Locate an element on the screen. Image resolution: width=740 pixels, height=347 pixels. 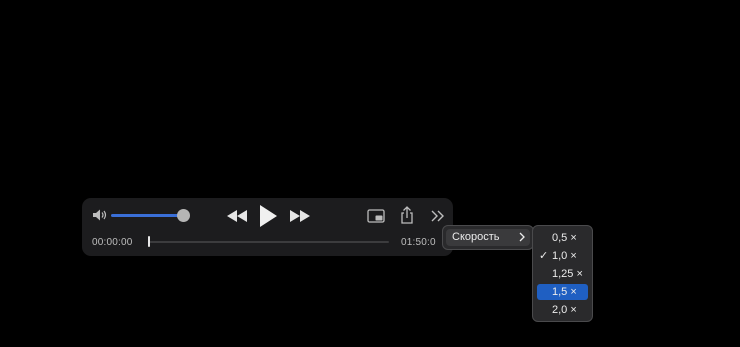
picture-in-picture-icon is located at coordinates (376, 216).